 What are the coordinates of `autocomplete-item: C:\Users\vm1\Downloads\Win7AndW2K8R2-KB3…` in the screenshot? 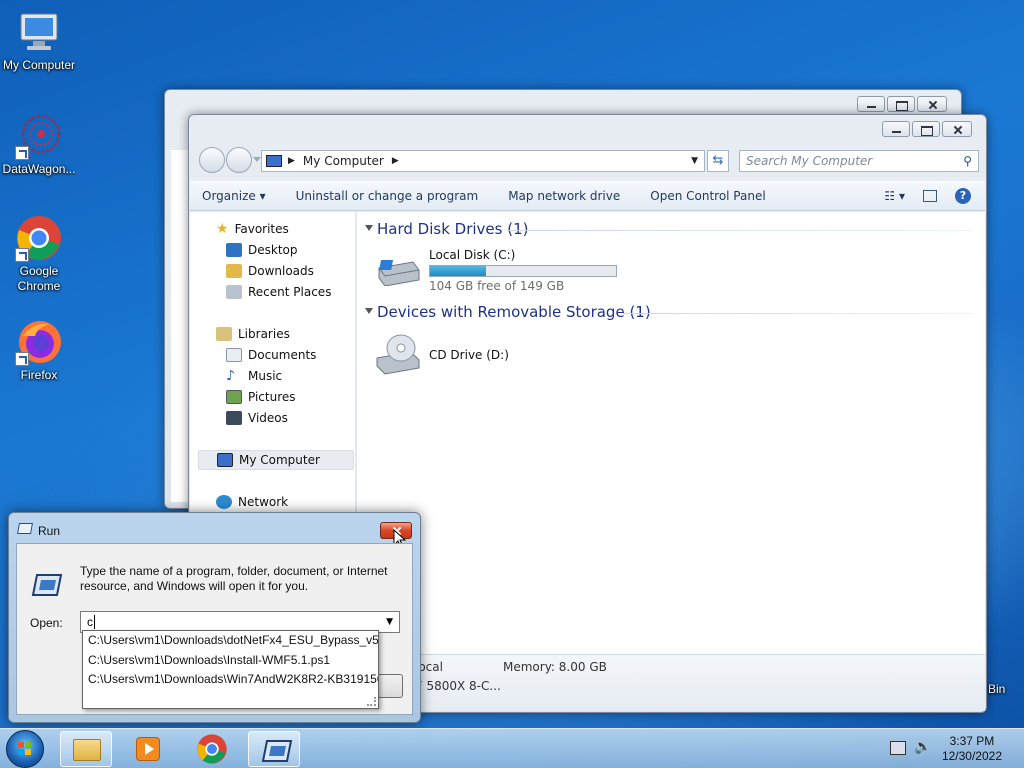 It's located at (230, 680).